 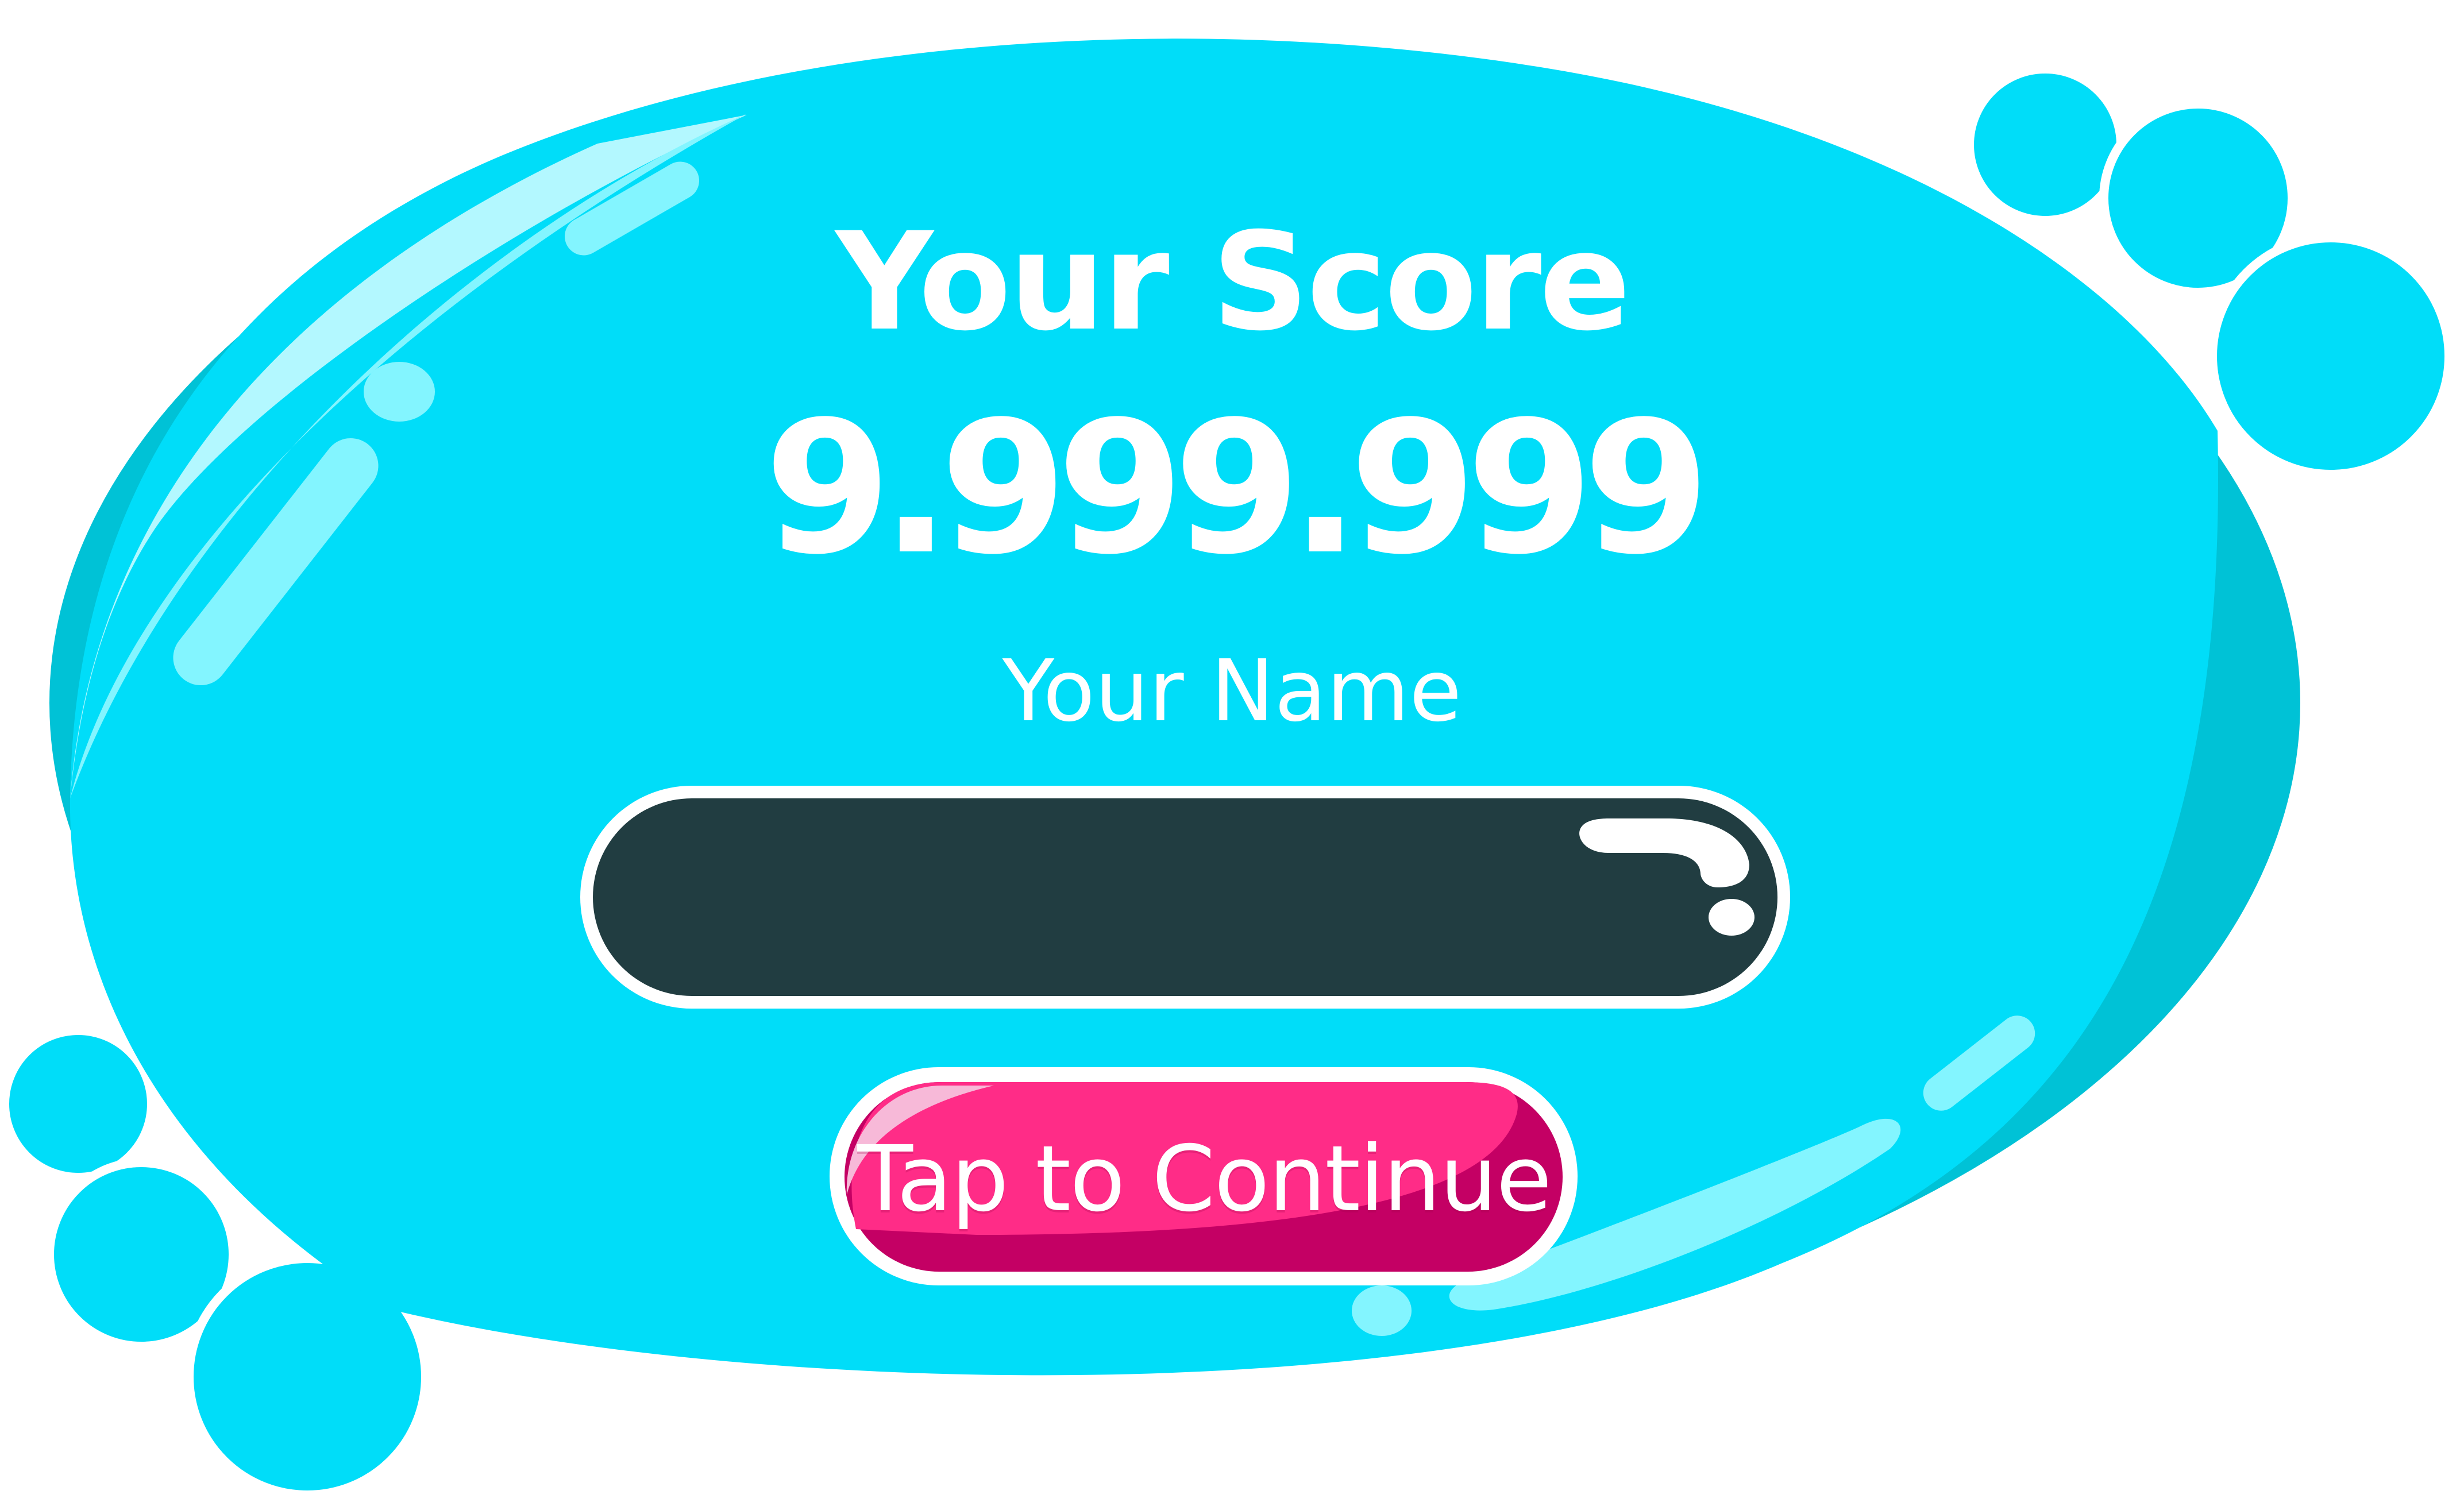 What do you see at coordinates (1232, 691) in the screenshot?
I see `name-label: Your Name` at bounding box center [1232, 691].